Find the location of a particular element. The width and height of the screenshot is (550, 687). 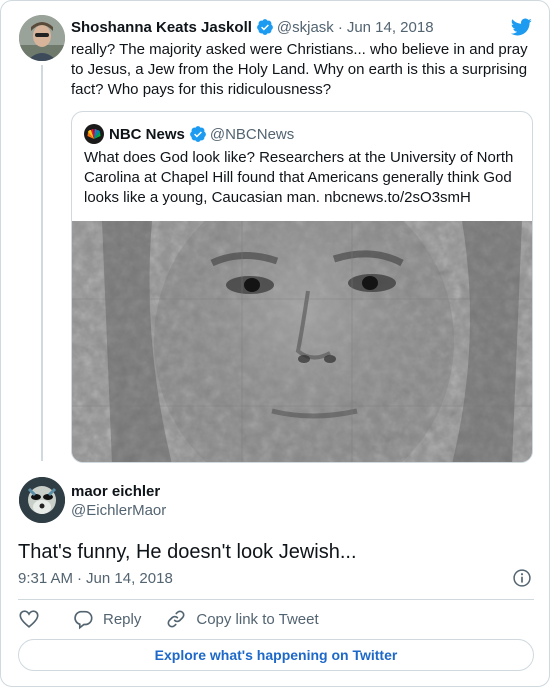

quoted-author-name: NBC News is located at coordinates (147, 134).